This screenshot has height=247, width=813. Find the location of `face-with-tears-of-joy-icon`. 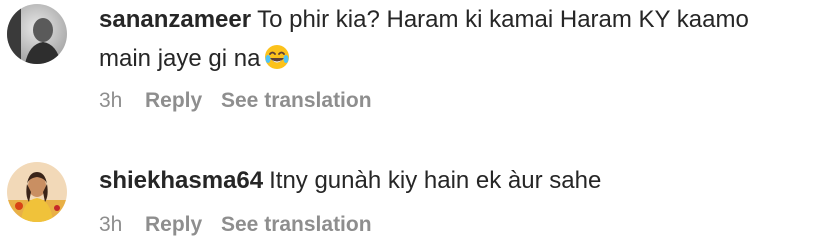

face-with-tears-of-joy-icon is located at coordinates (277, 62).